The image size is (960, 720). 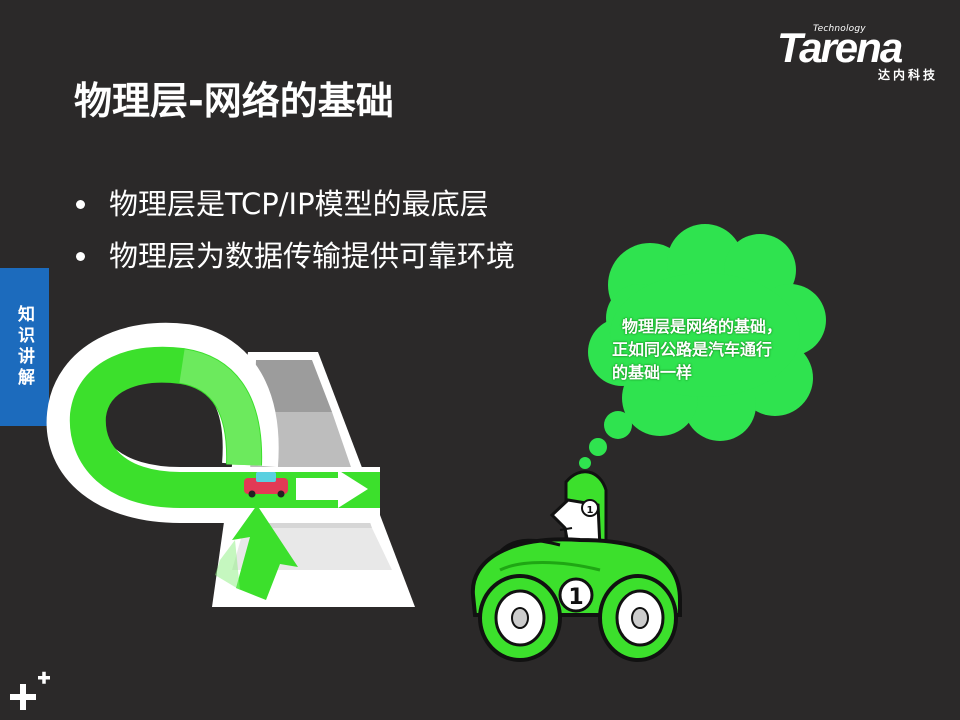 What do you see at coordinates (702, 326) in the screenshot?
I see `bubble-line: 物理层是网络的基础，` at bounding box center [702, 326].